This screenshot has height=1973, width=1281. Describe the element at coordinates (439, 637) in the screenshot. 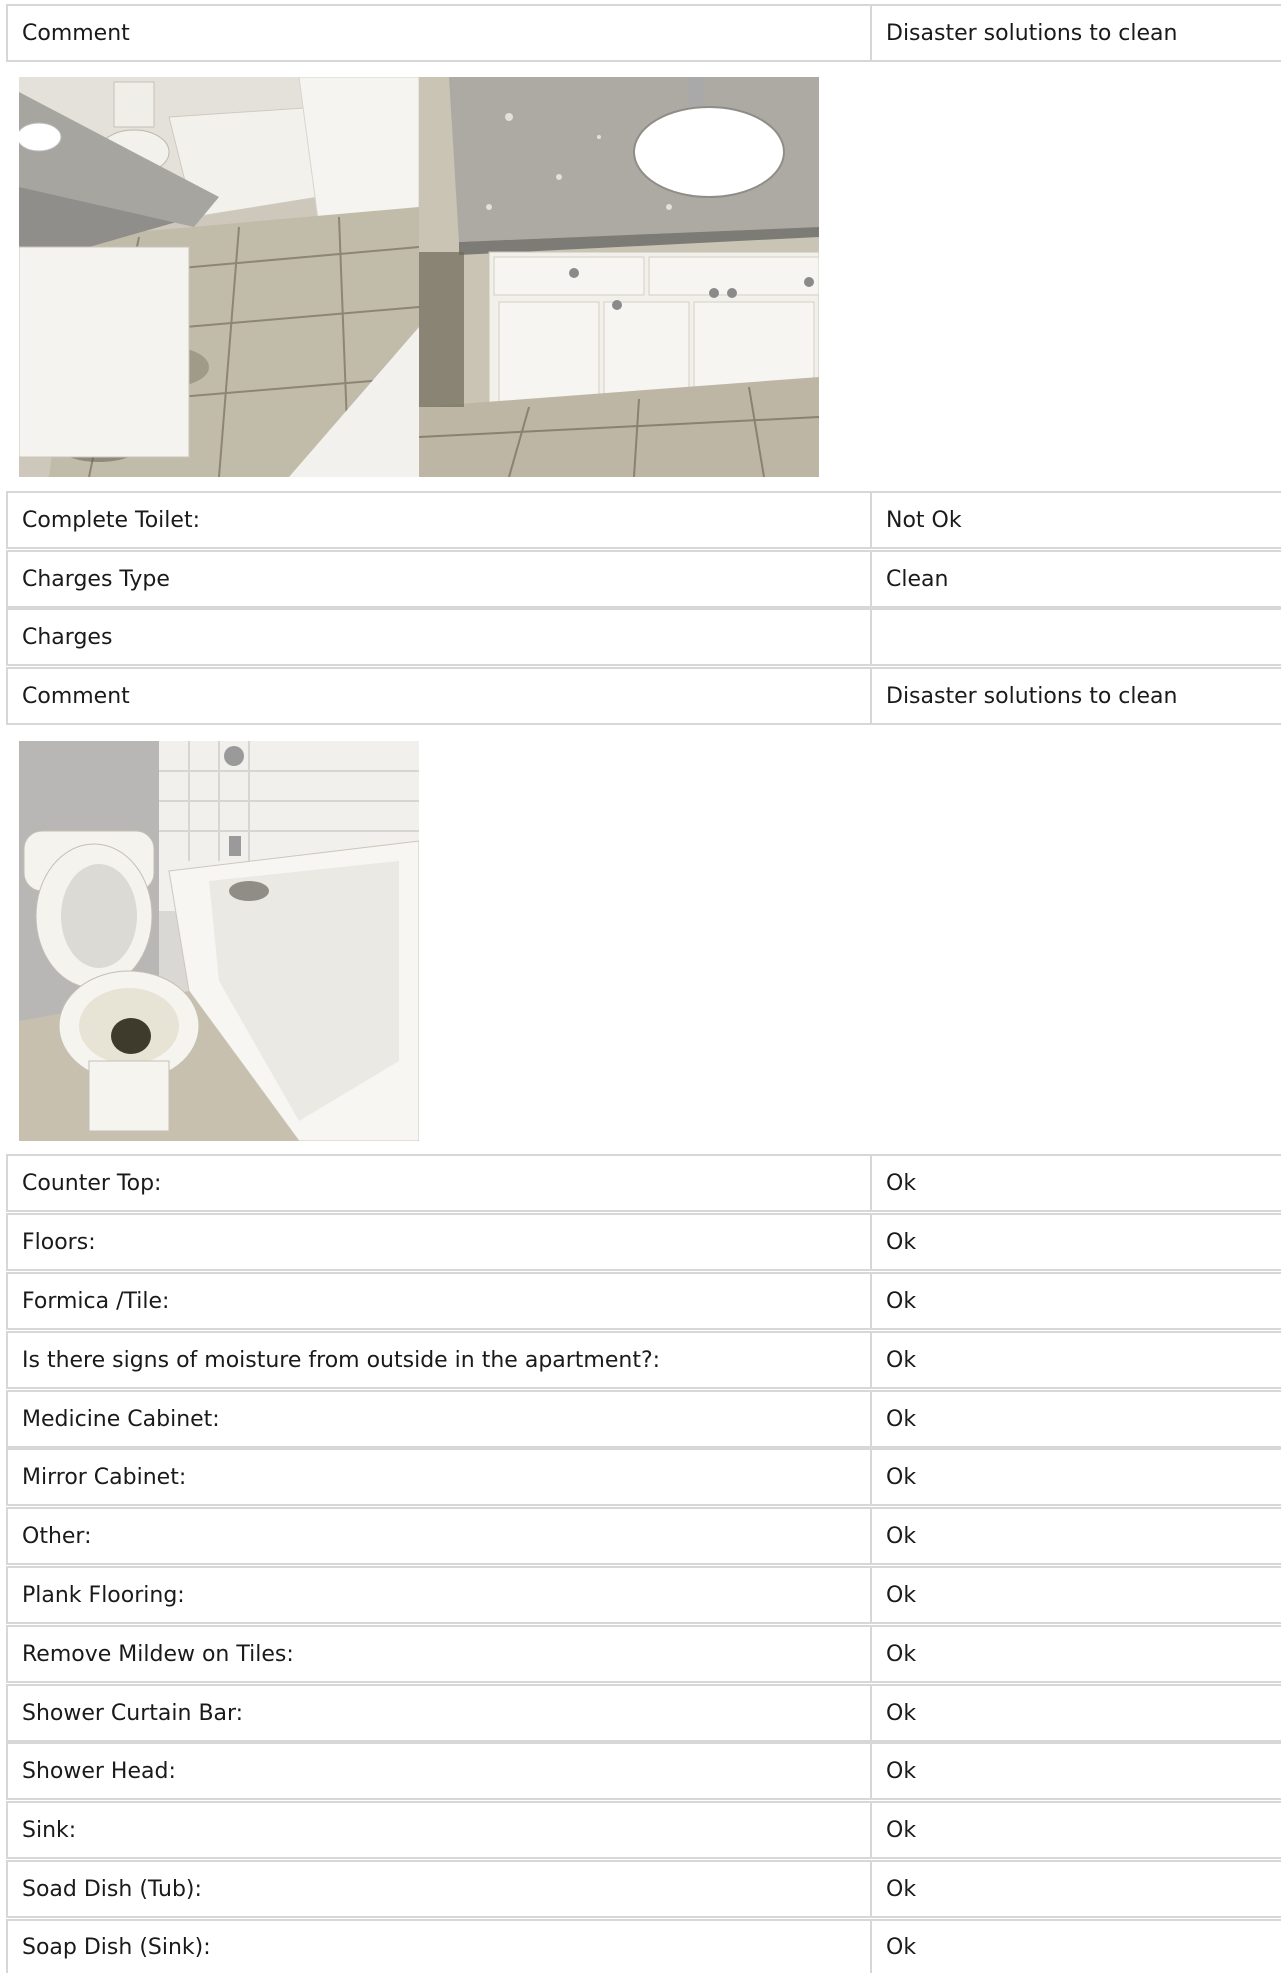

I see `charges-label: Charges` at that location.